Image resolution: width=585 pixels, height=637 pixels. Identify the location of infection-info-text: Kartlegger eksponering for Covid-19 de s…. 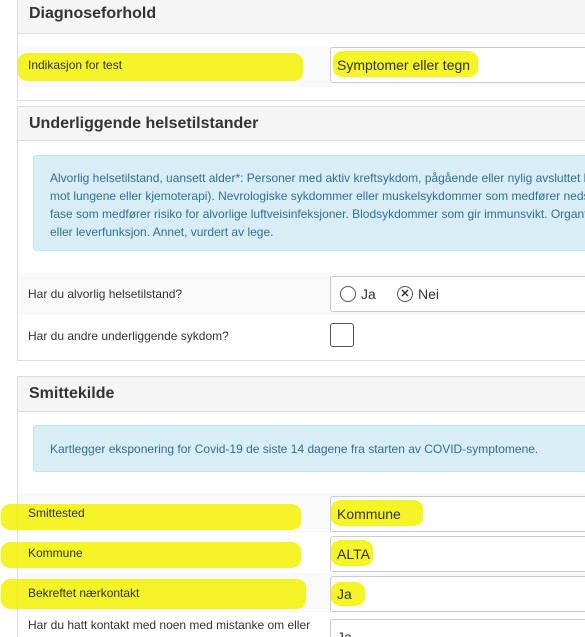
(294, 449).